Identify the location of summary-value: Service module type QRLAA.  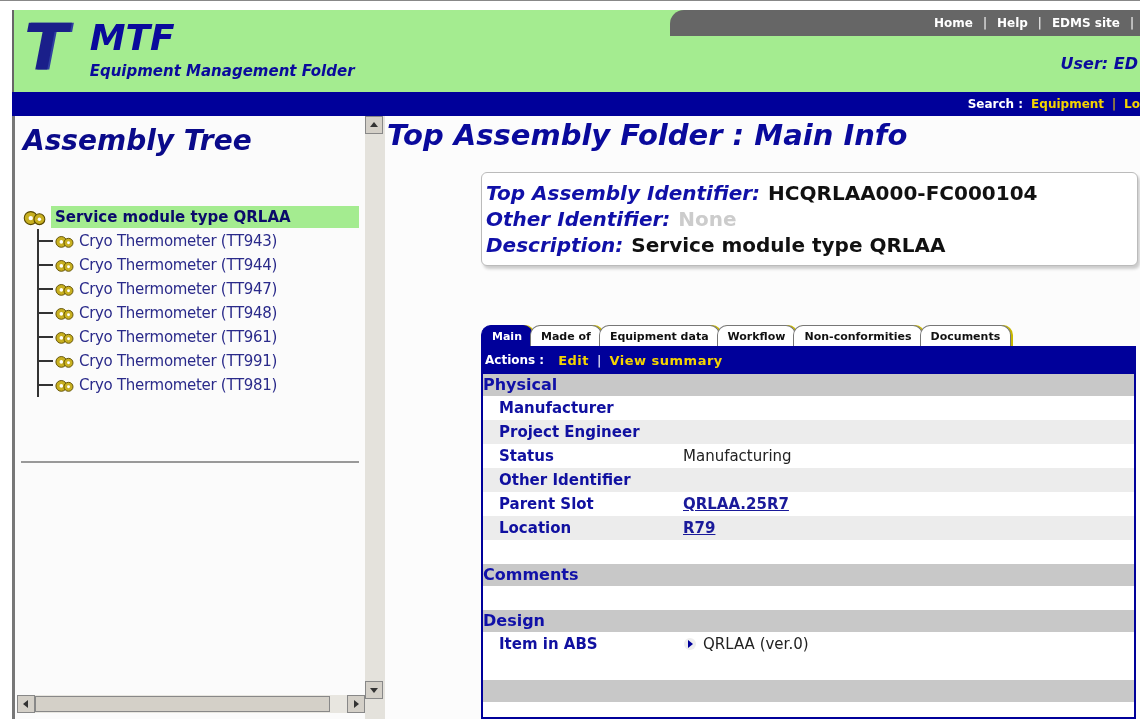
(788, 245).